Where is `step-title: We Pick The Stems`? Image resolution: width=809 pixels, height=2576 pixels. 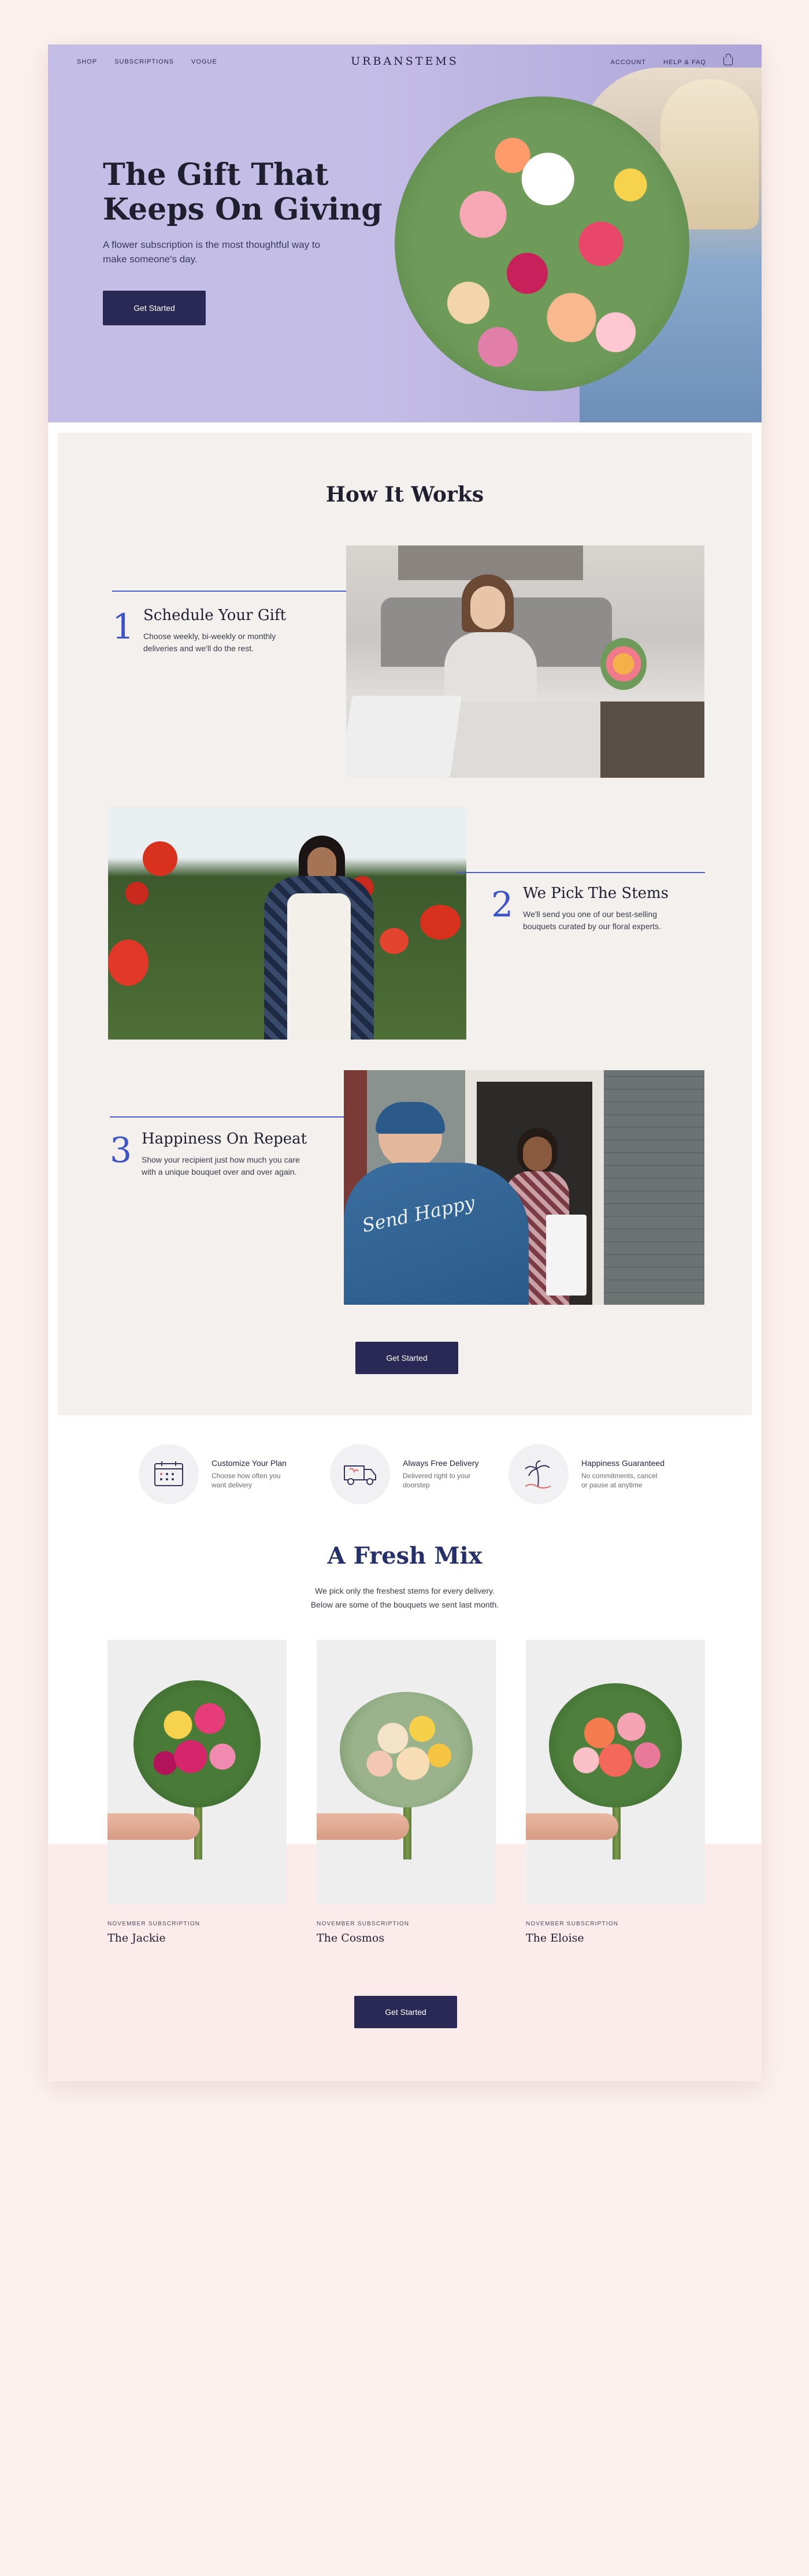
step-title: We Pick The Stems is located at coordinates (596, 894).